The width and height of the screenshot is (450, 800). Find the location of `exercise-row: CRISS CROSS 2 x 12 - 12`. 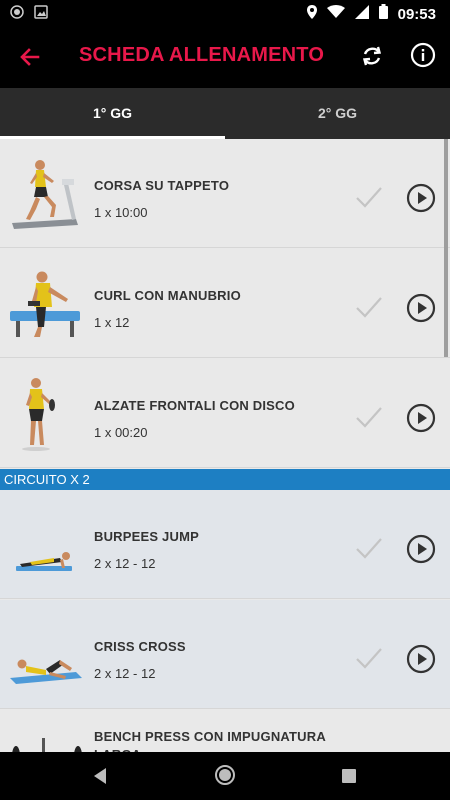

exercise-row: CRISS CROSS 2 x 12 - 12 is located at coordinates (225, 654).